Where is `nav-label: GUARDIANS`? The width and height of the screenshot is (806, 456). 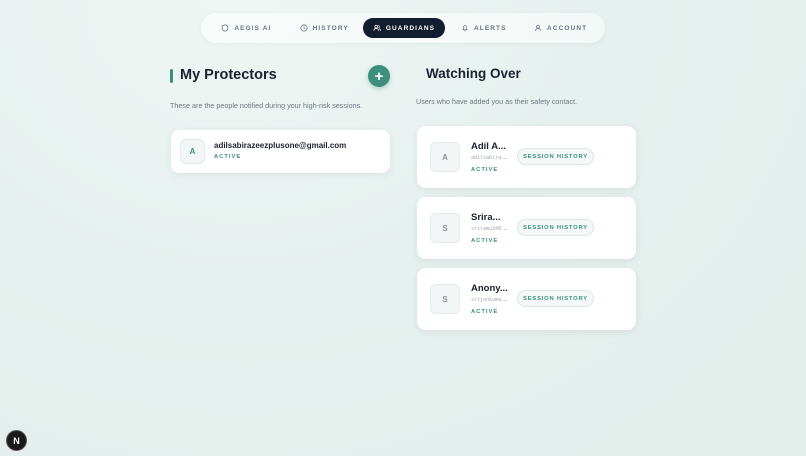 nav-label: GUARDIANS is located at coordinates (410, 28).